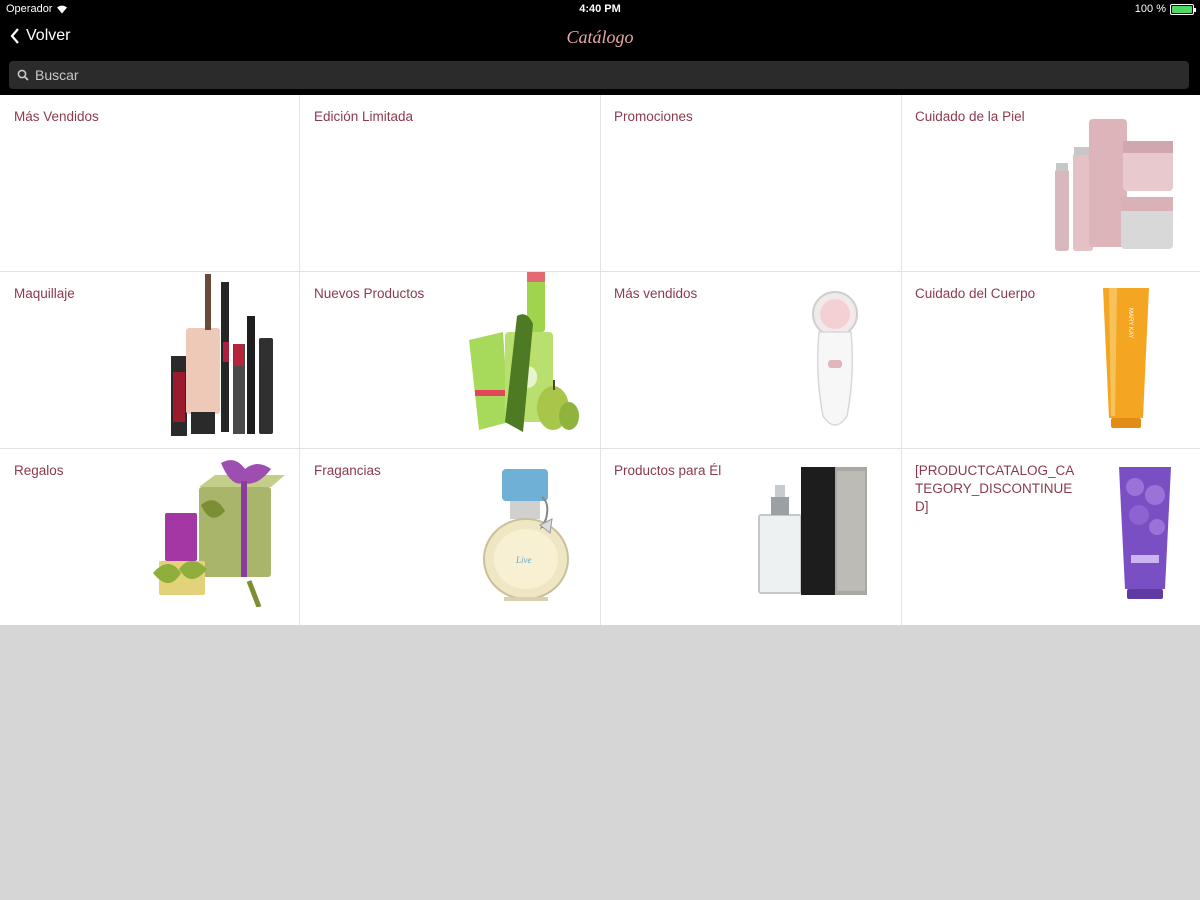  Describe the element at coordinates (44, 293) in the screenshot. I see `category-label: Maquillaje` at that location.